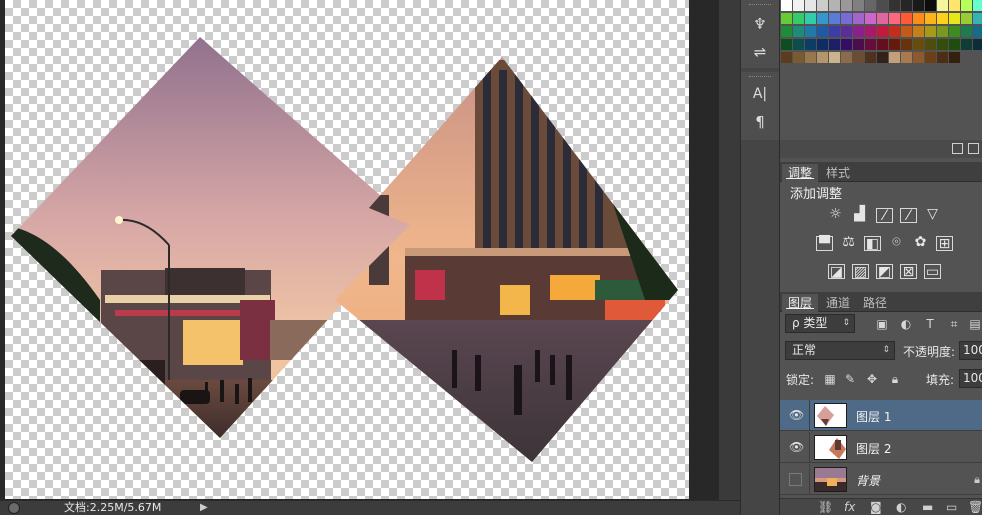  Describe the element at coordinates (835, 214) in the screenshot. I see `brightness-icon: ☼` at that location.